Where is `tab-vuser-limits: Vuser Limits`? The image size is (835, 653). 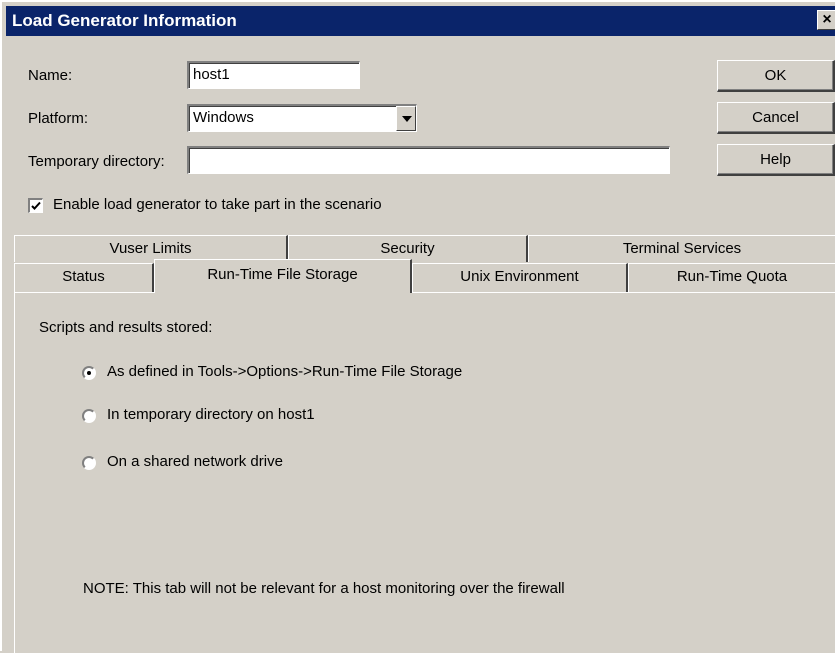
tab-vuser-limits: Vuser Limits is located at coordinates (151, 248).